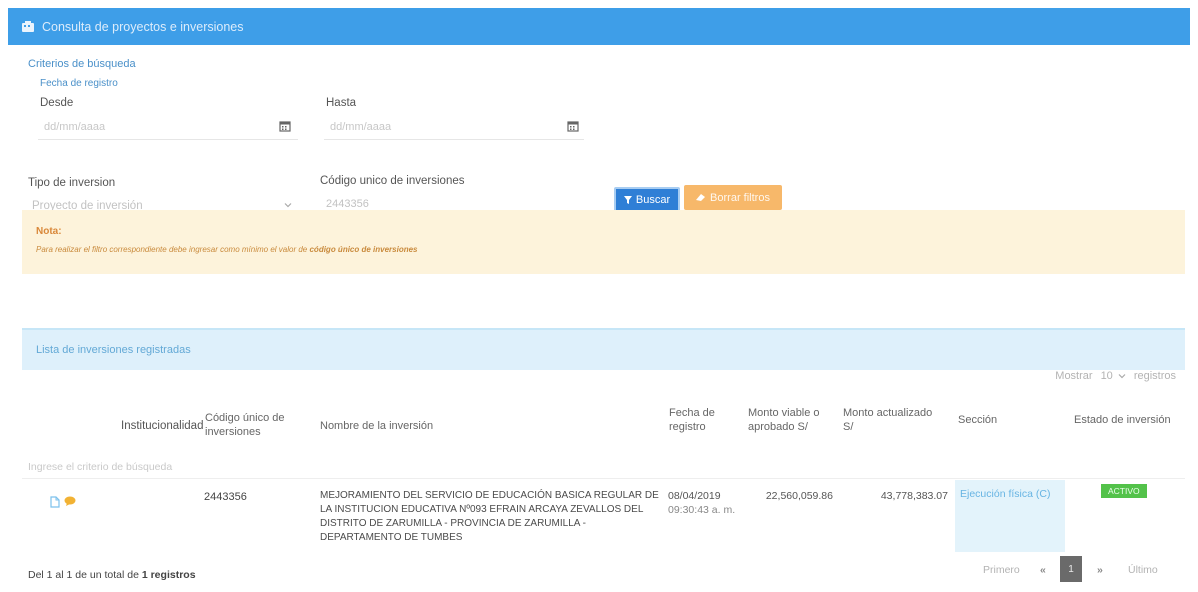 The width and height of the screenshot is (1198, 592). Describe the element at coordinates (599, 26) in the screenshot. I see `panel-header: Consulta de proyectos e inversiones` at that location.